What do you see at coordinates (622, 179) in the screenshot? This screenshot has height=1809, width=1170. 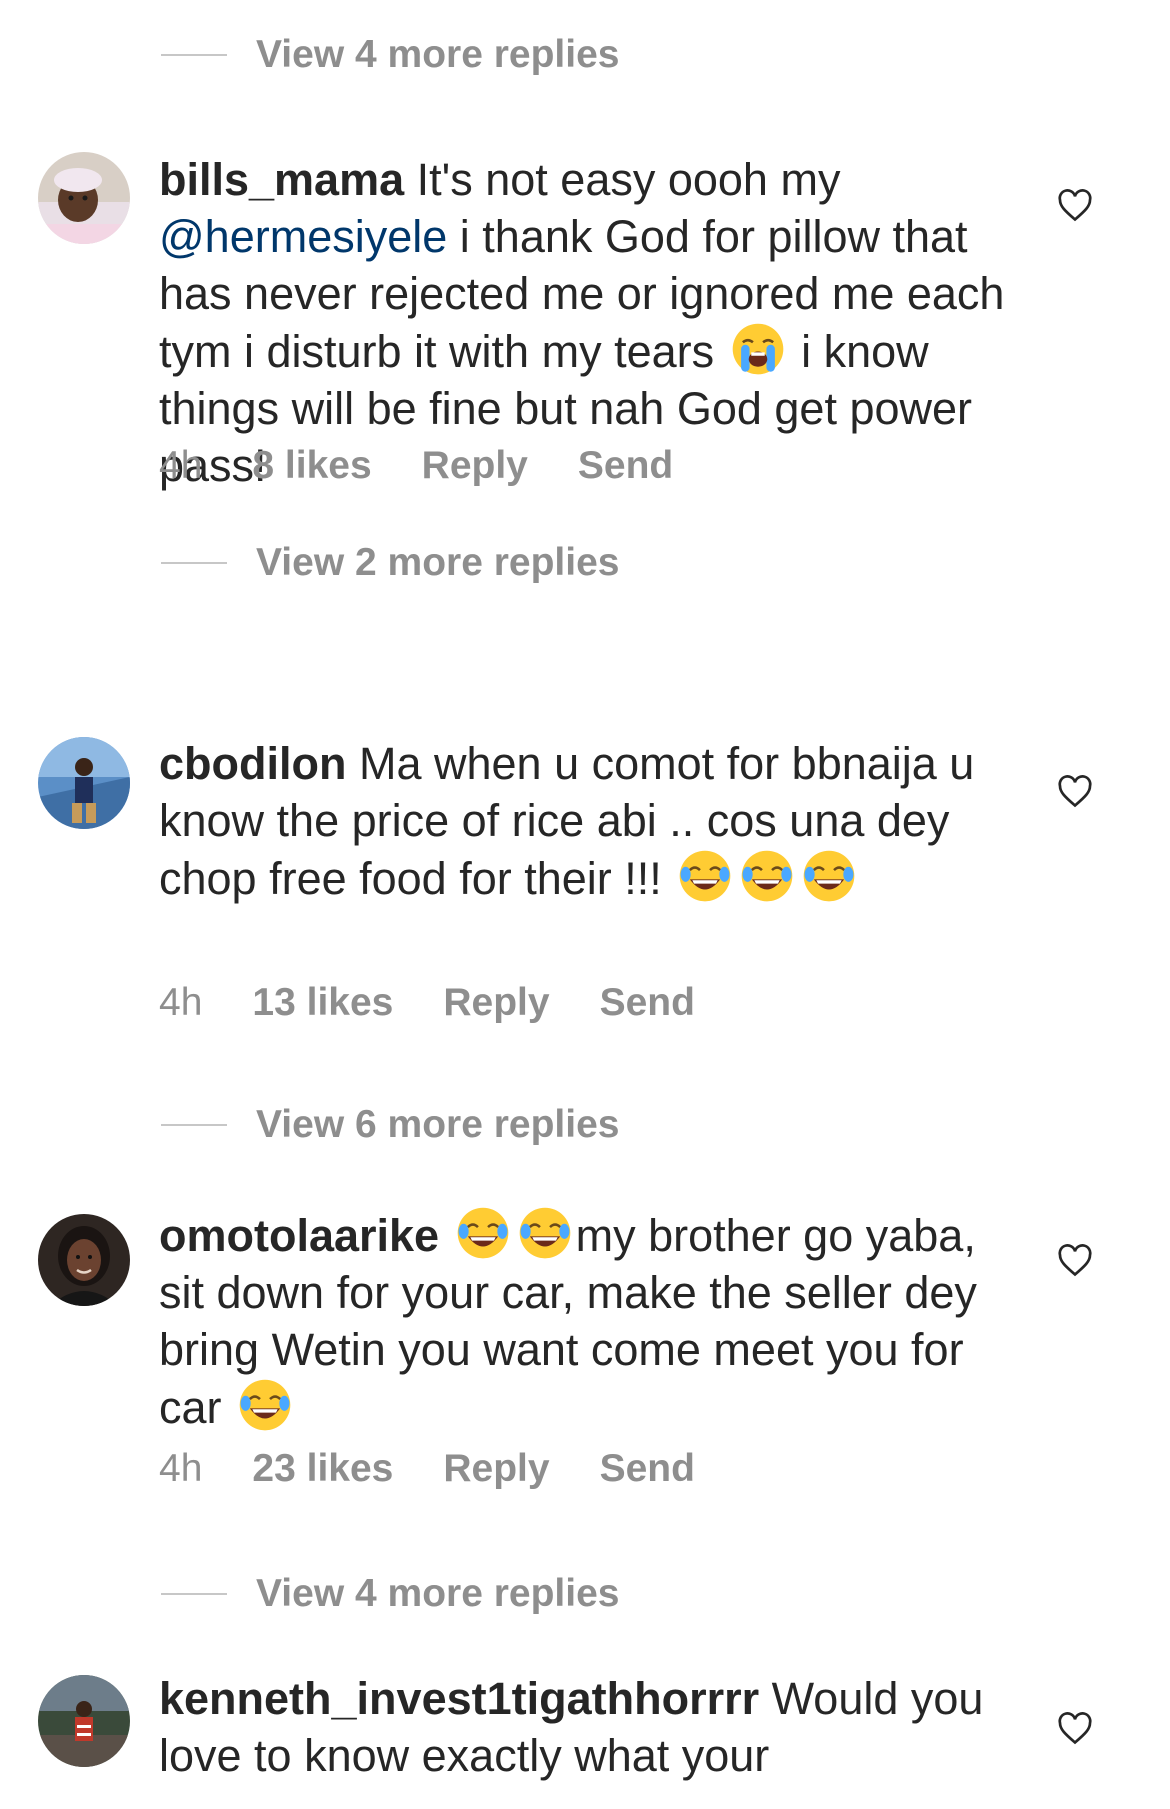 I see `comment-text-part: It's not easy oooh my` at bounding box center [622, 179].